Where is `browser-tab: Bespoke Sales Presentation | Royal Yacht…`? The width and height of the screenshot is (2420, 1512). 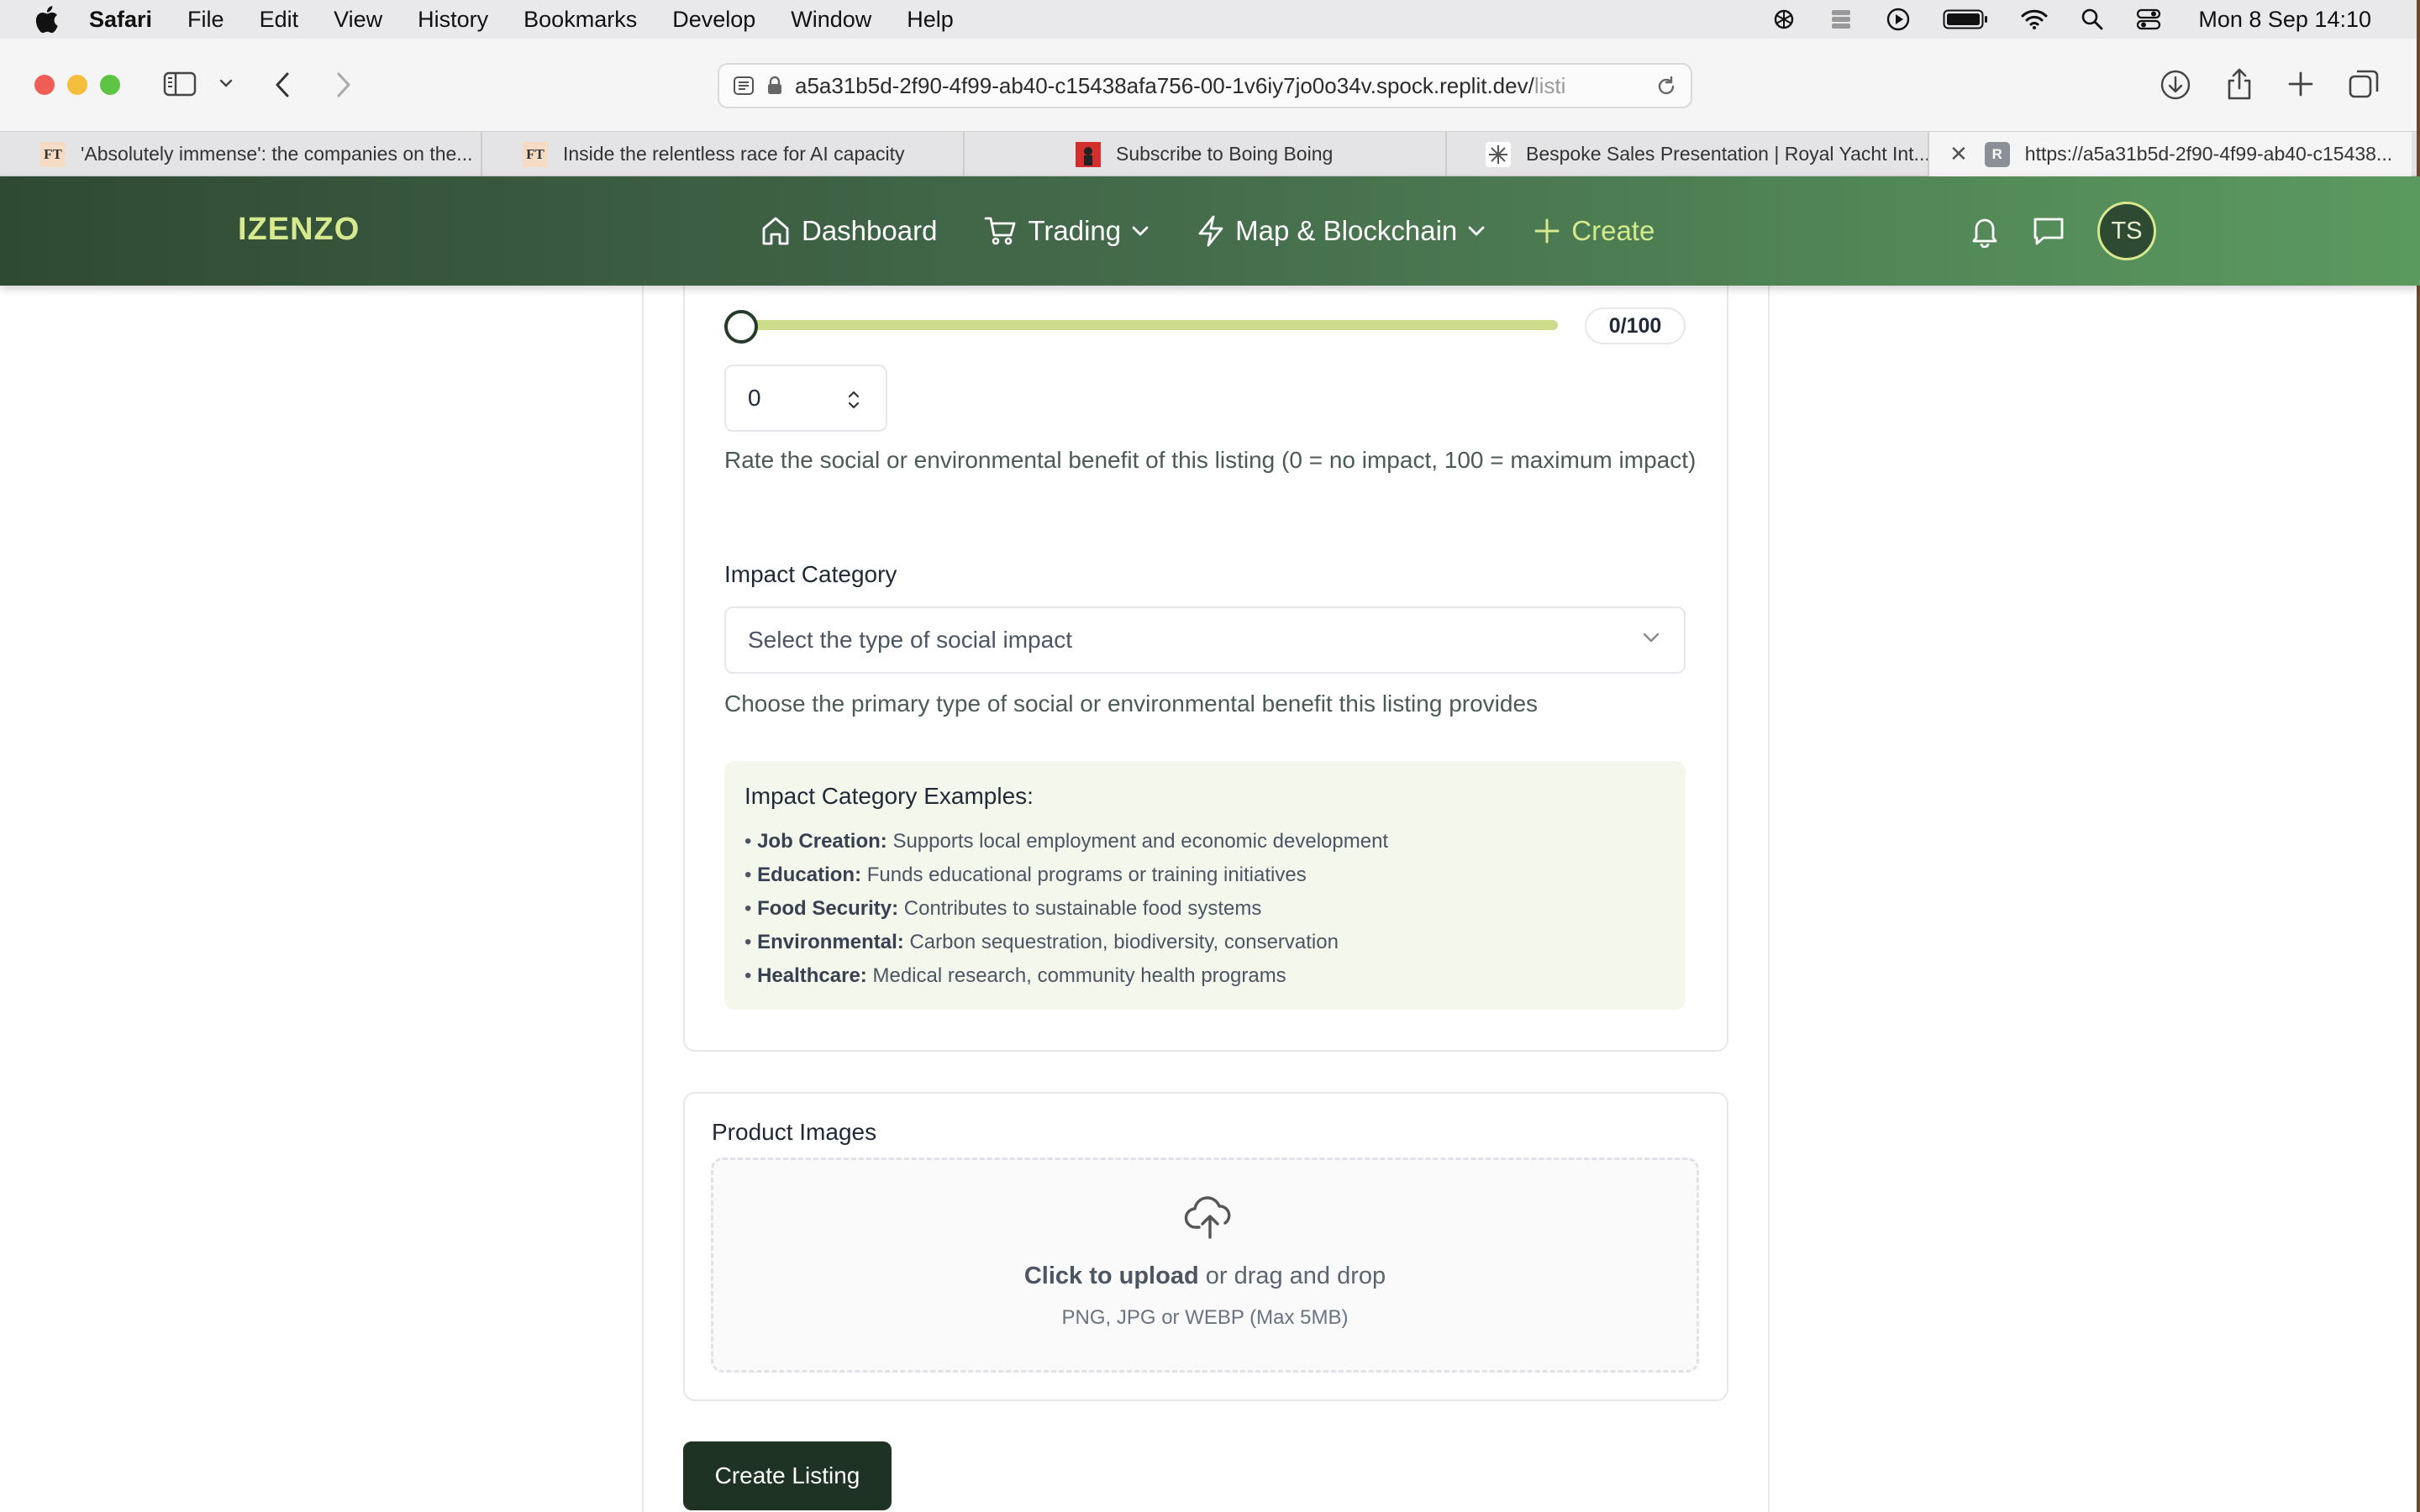
browser-tab: Bespoke Sales Presentation | Royal Yacht… is located at coordinates (1688, 154).